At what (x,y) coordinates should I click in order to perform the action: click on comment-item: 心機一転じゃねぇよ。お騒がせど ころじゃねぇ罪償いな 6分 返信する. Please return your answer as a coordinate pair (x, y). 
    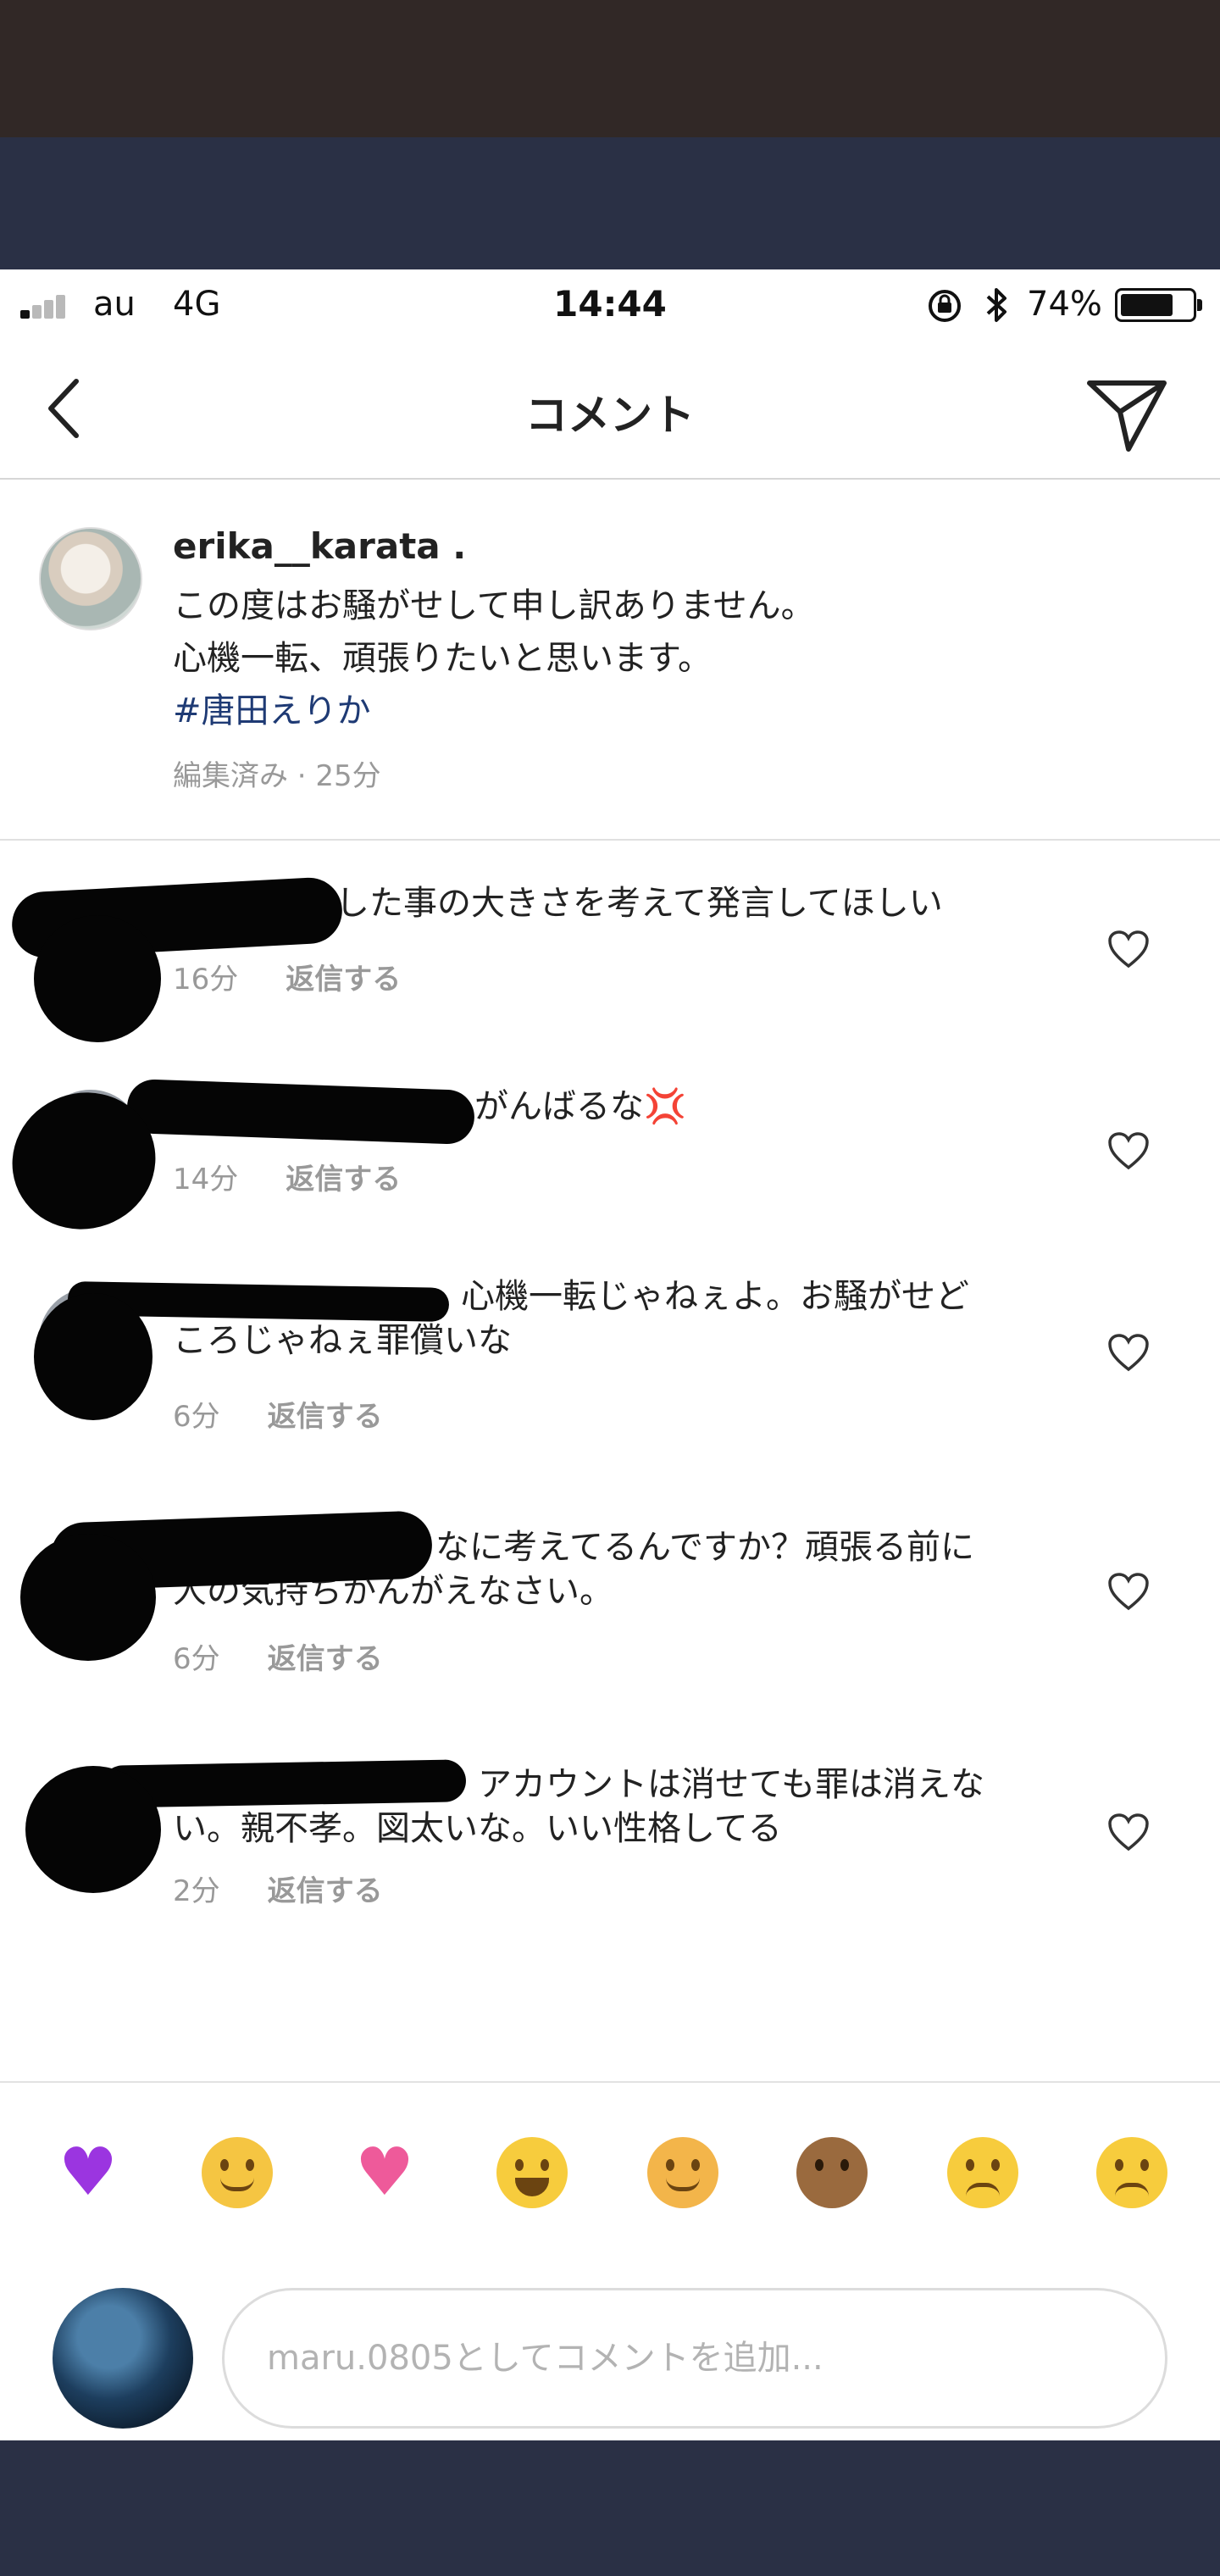
    Looking at the image, I should click on (610, 1379).